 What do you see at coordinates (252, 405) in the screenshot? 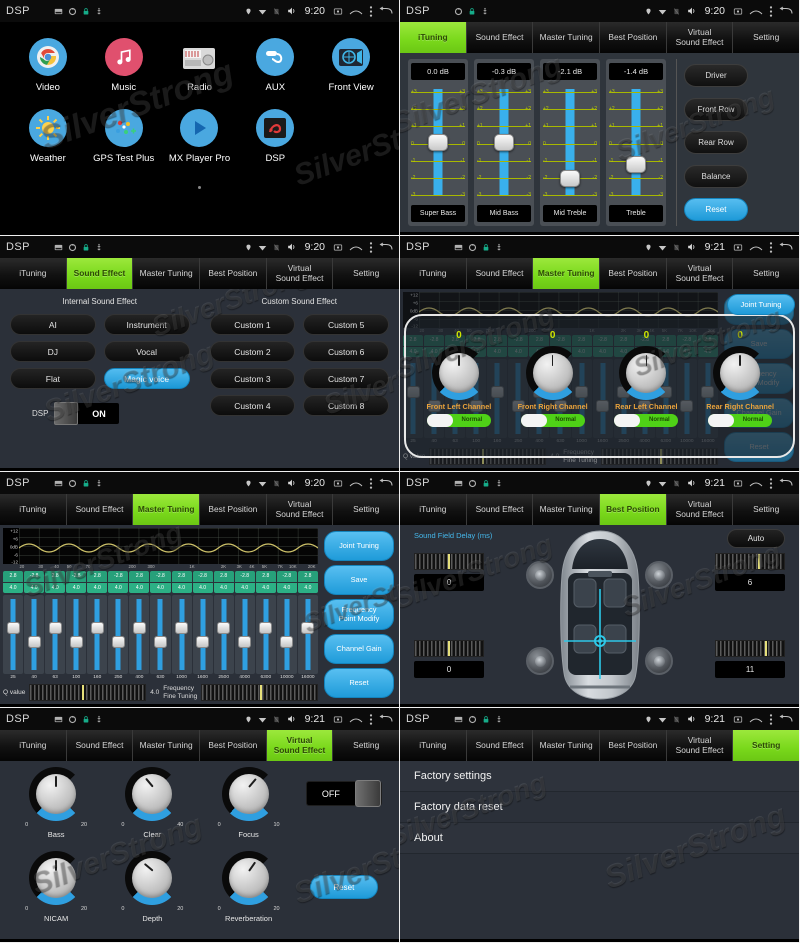
I see `custom-4-button: Custom 4` at bounding box center [252, 405].